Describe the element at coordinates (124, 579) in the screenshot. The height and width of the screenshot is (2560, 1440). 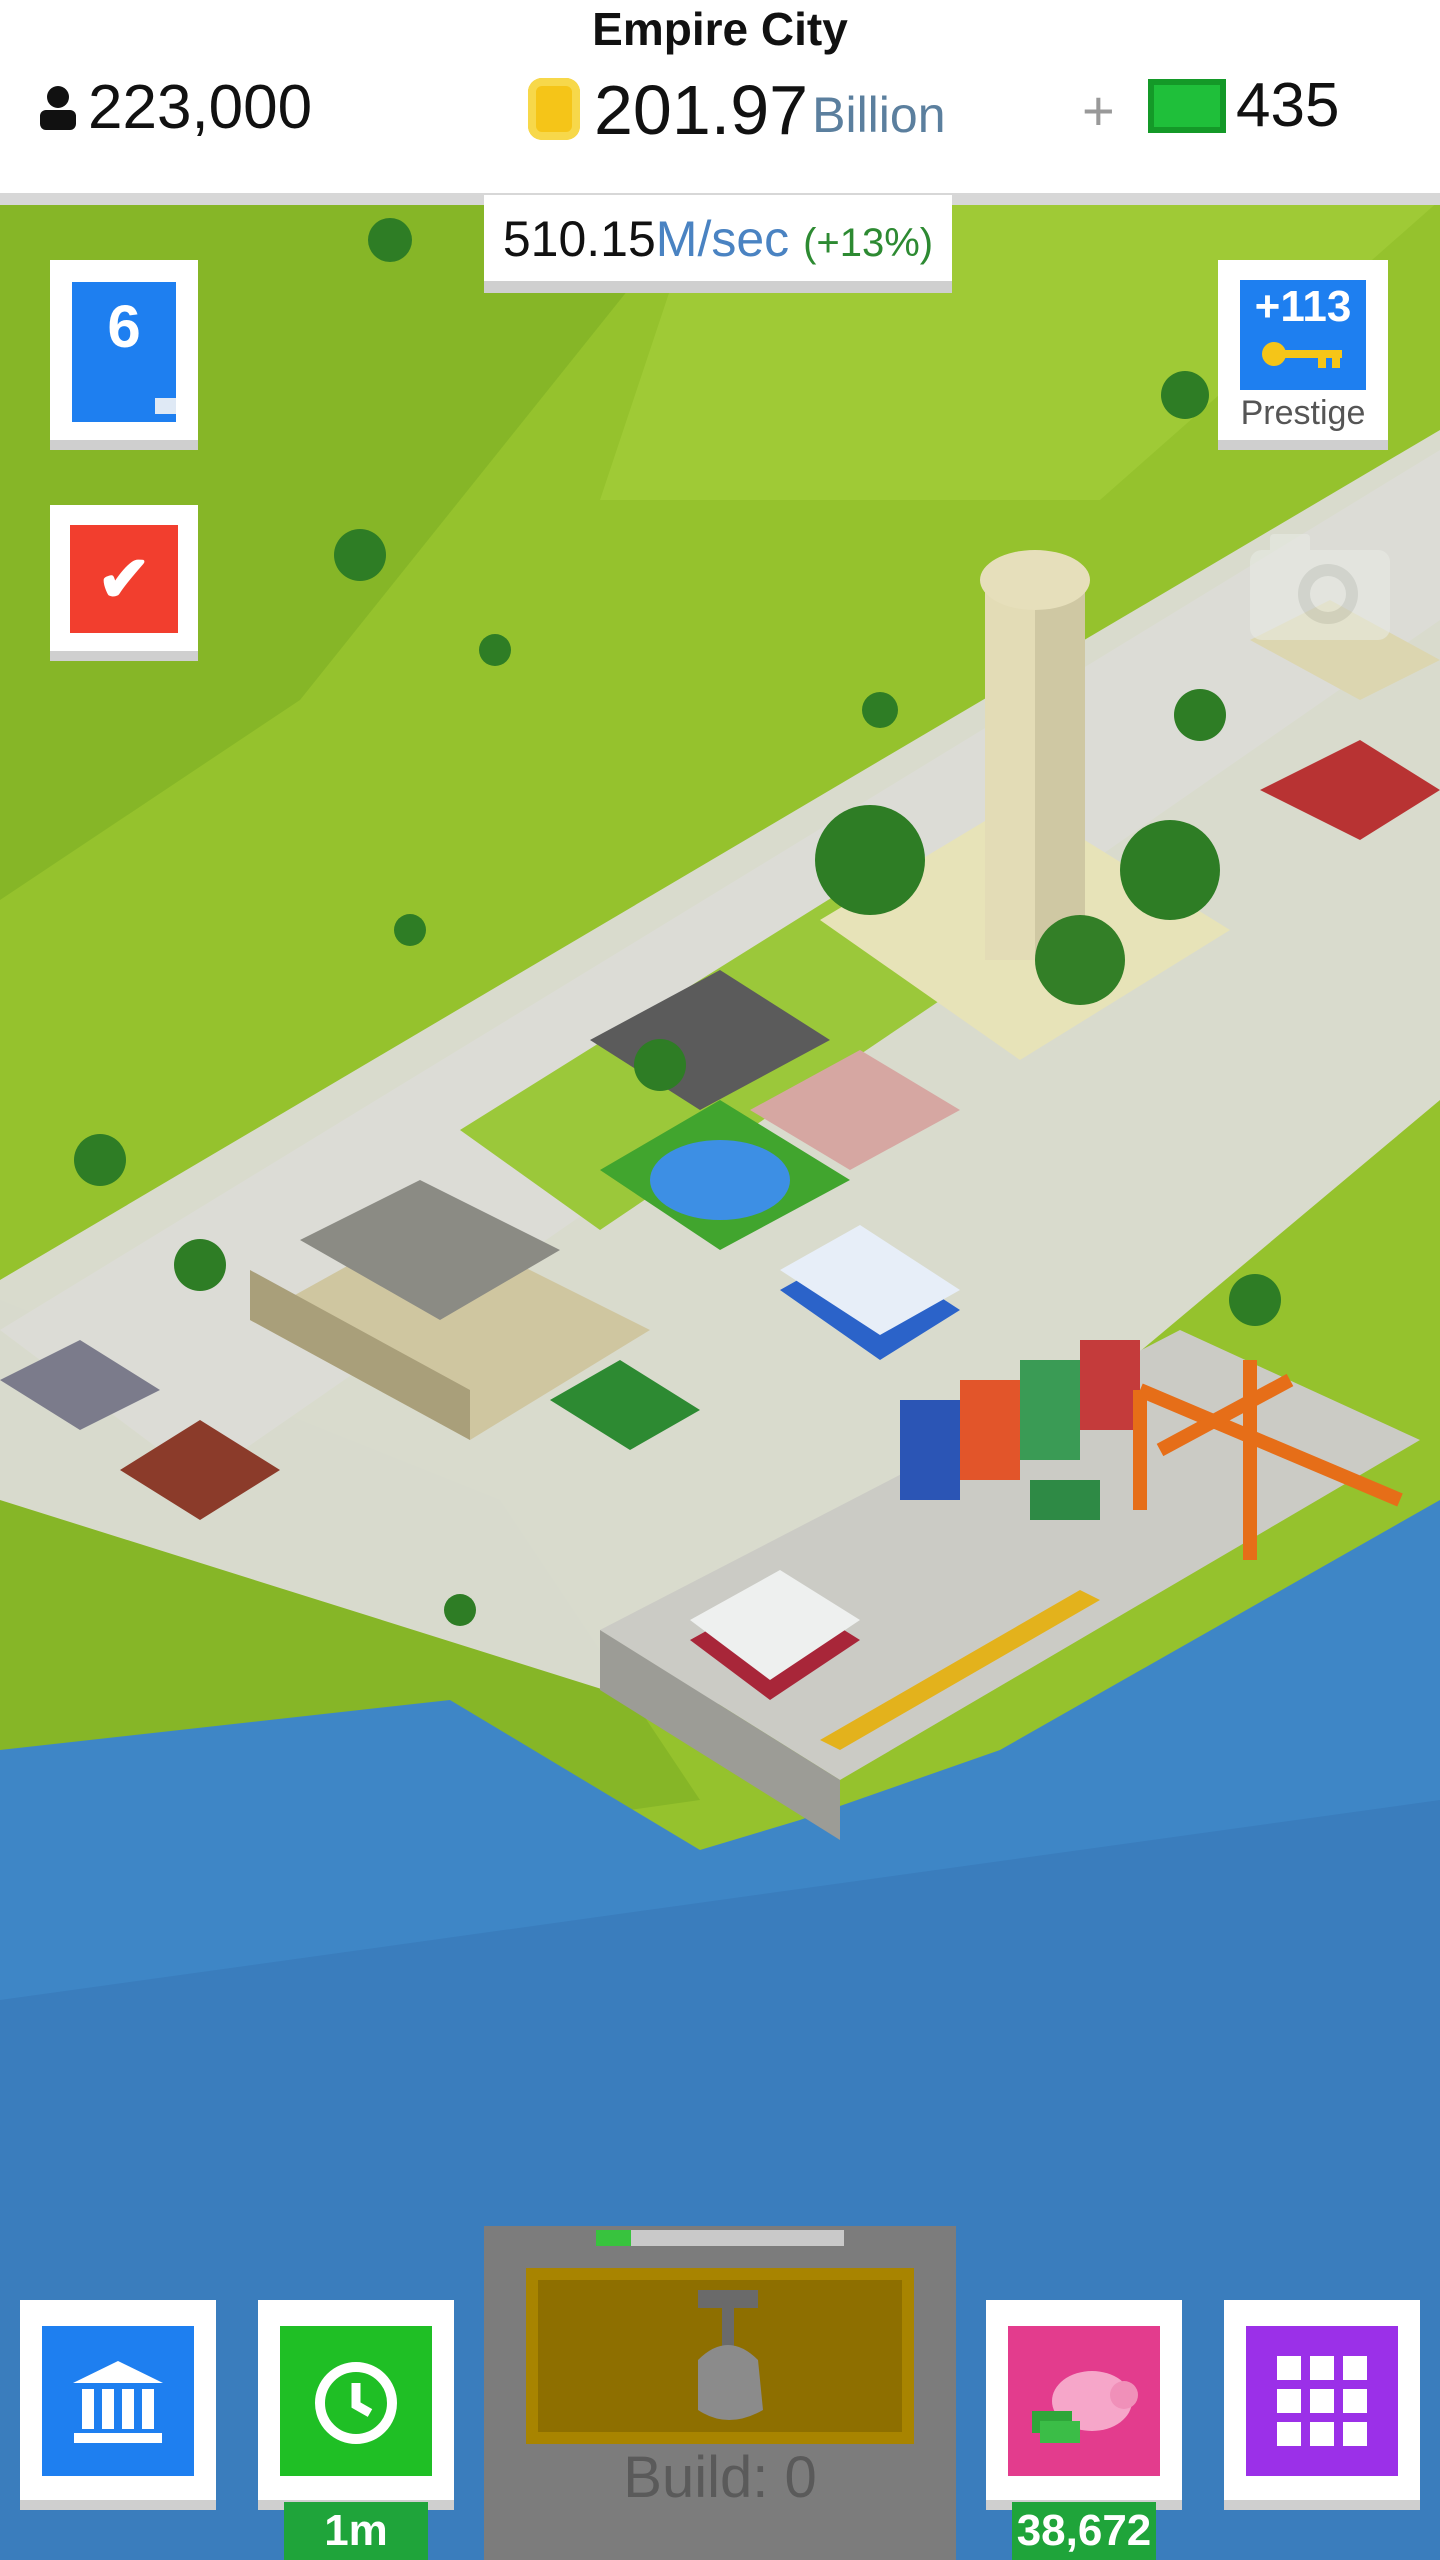
I see `check-icon: ✔` at that location.